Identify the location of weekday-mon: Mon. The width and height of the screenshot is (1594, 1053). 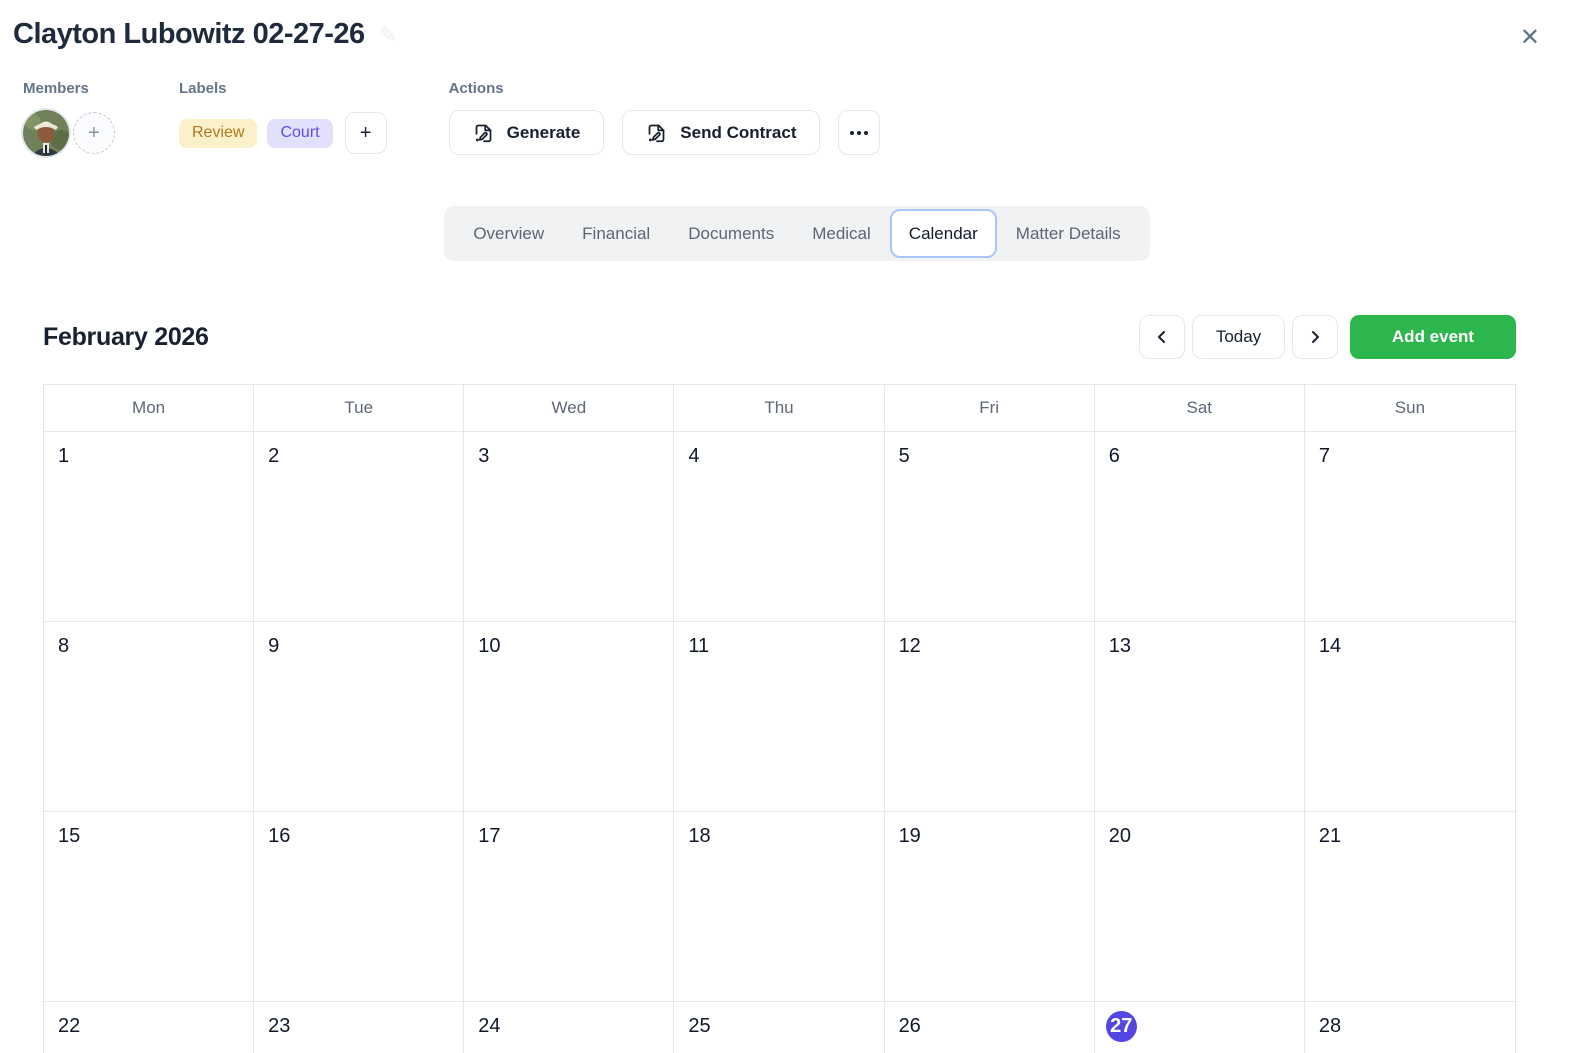
(149, 408).